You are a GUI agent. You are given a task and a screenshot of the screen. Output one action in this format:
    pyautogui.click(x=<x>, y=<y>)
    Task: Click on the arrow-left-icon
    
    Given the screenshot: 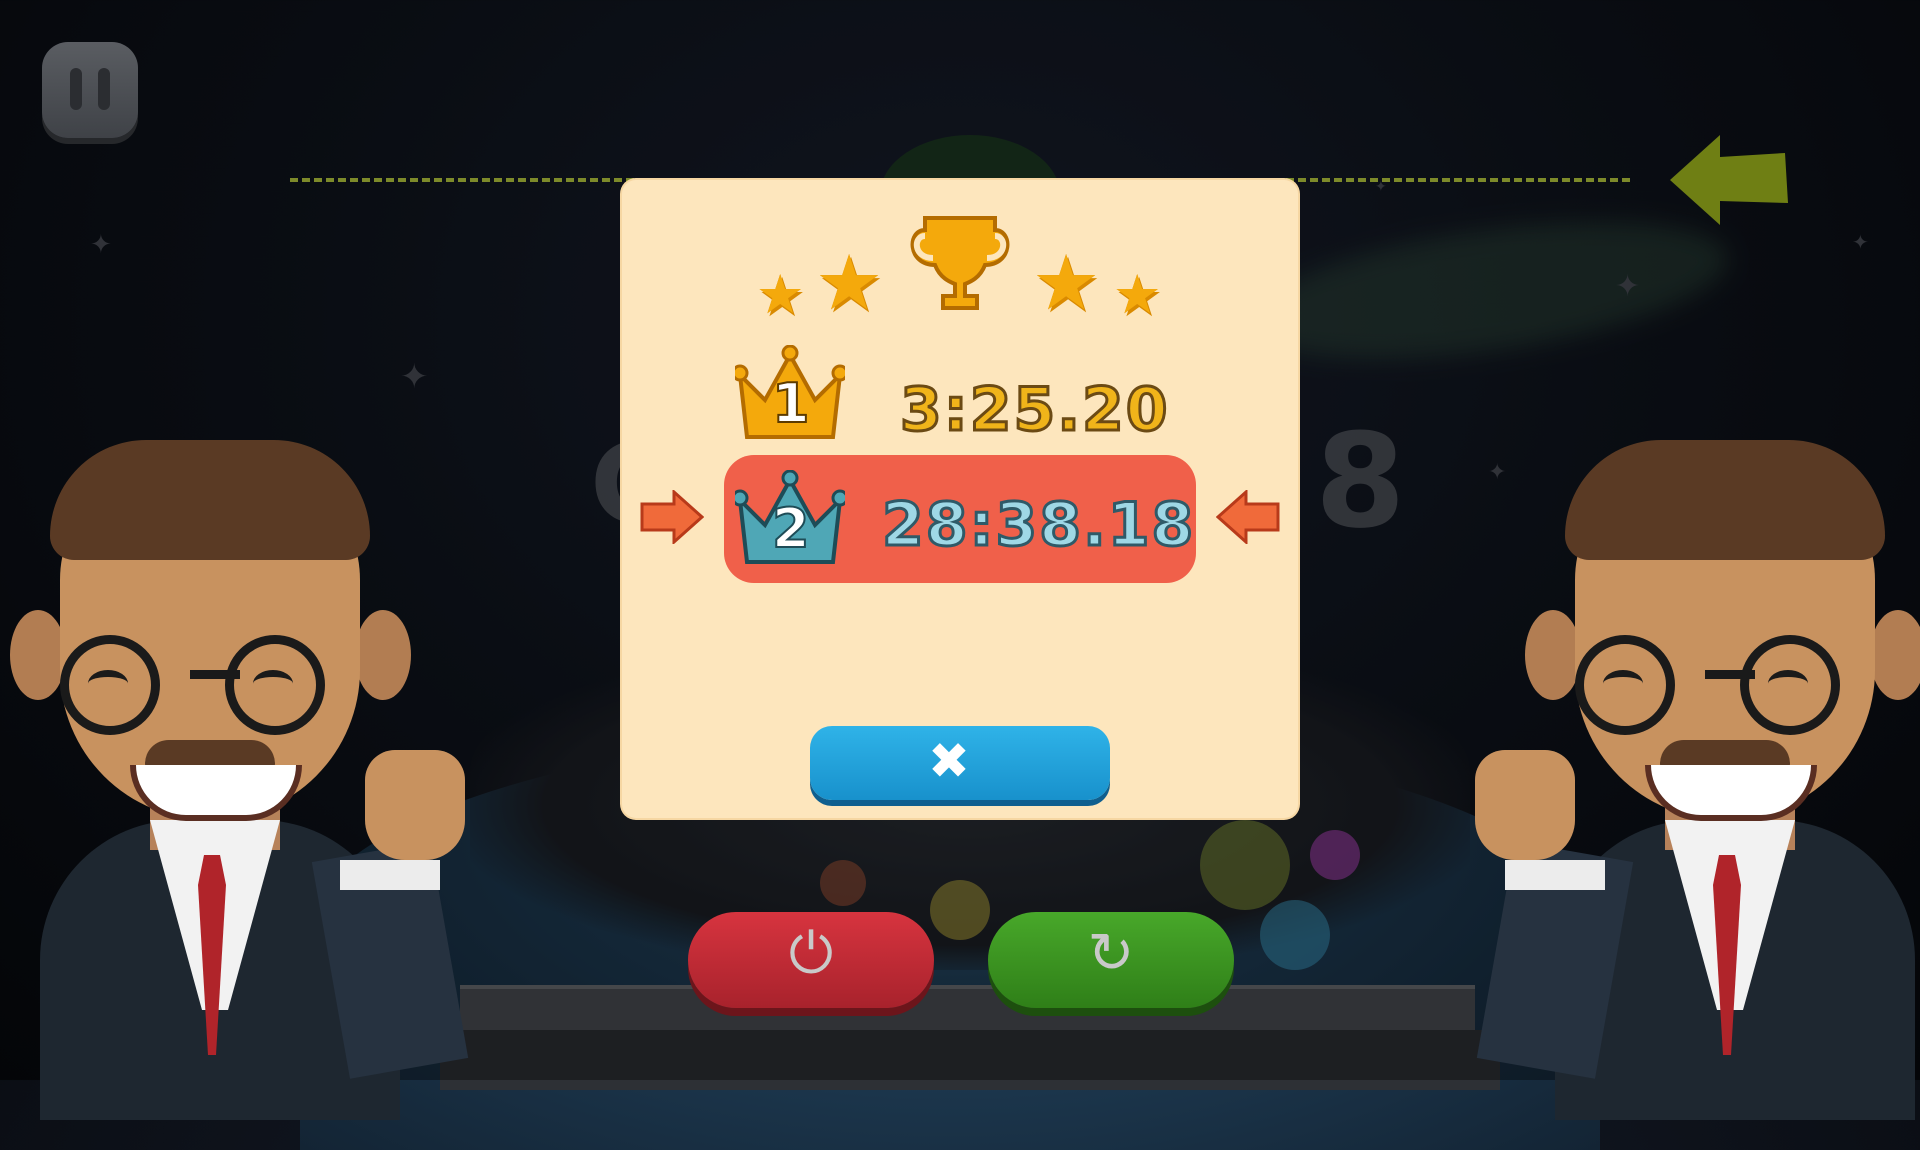 What is the action you would take?
    pyautogui.click(x=1729, y=180)
    